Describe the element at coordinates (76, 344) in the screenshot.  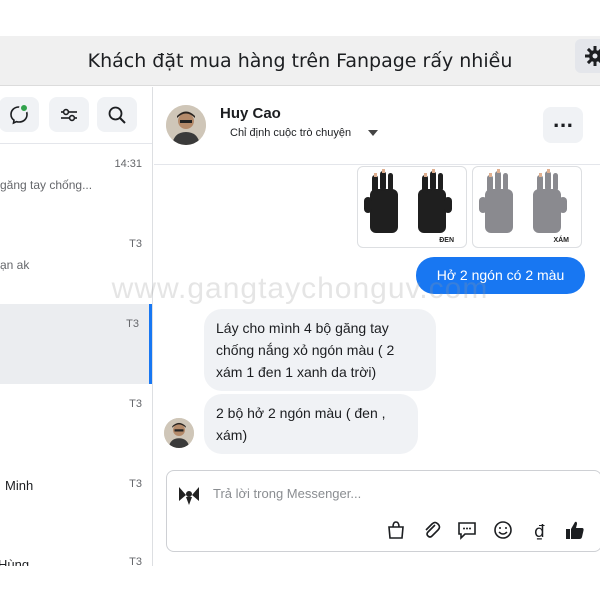
I see `conversation-item-active: T3` at that location.